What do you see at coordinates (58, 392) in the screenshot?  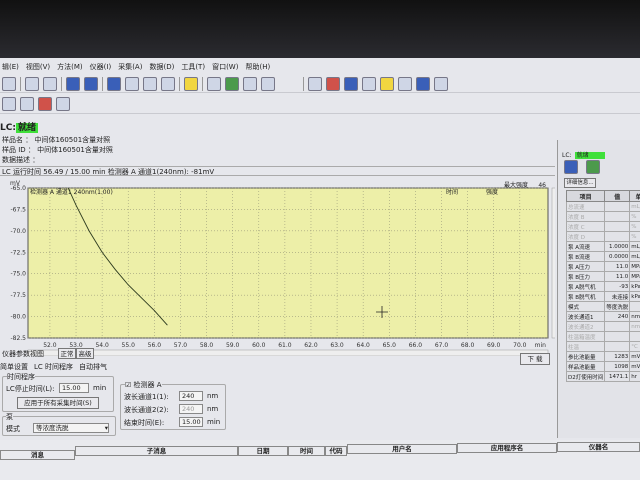 I see `time-program-group: 时间程序 LC停止时间(L): 15.00 min 应用于所有采集时间(S)` at bounding box center [58, 392].